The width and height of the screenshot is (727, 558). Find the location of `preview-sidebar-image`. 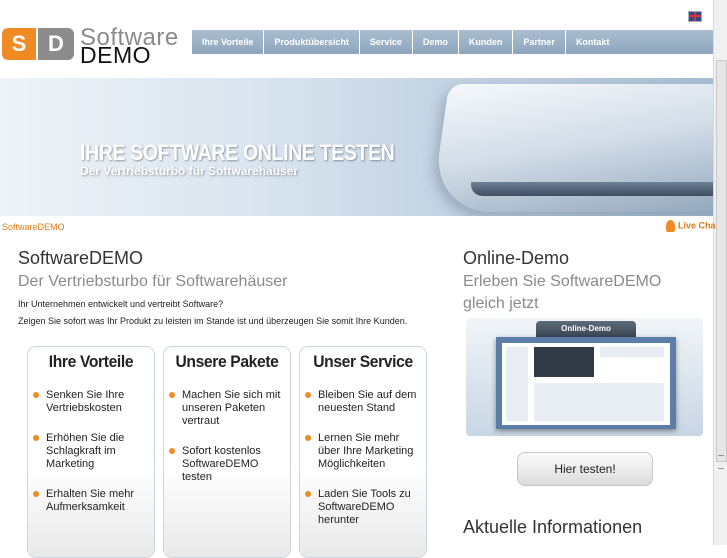

preview-sidebar-image is located at coordinates (517, 384).